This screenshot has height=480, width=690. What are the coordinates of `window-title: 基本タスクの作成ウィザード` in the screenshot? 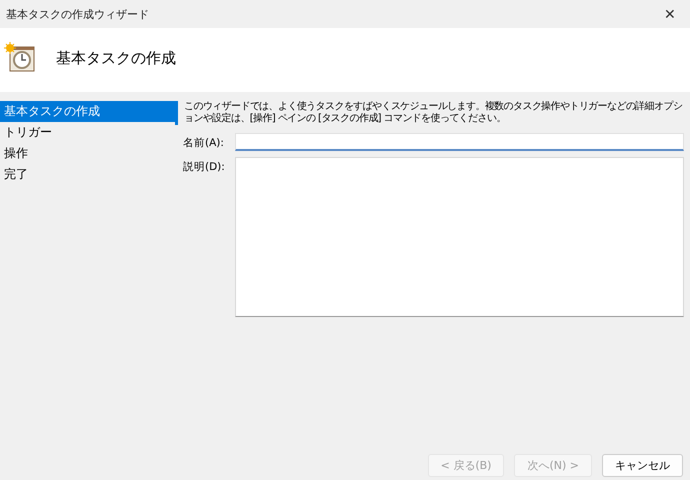 It's located at (77, 14).